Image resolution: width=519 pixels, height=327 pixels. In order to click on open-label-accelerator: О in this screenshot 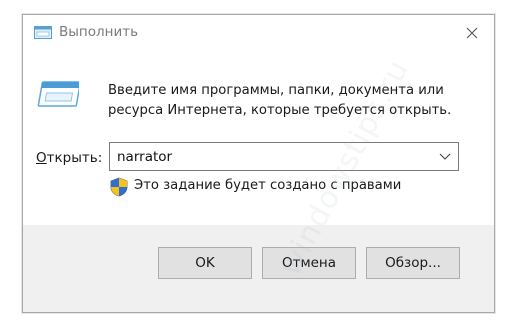, I will do `click(41, 158)`.